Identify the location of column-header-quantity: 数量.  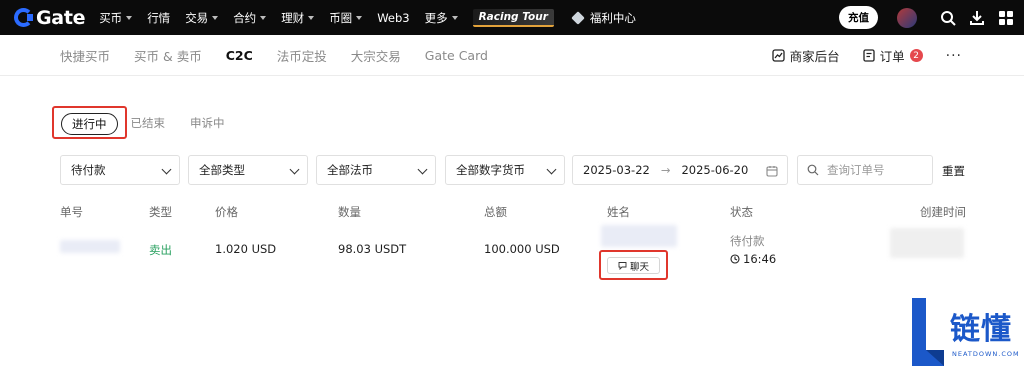
(349, 212).